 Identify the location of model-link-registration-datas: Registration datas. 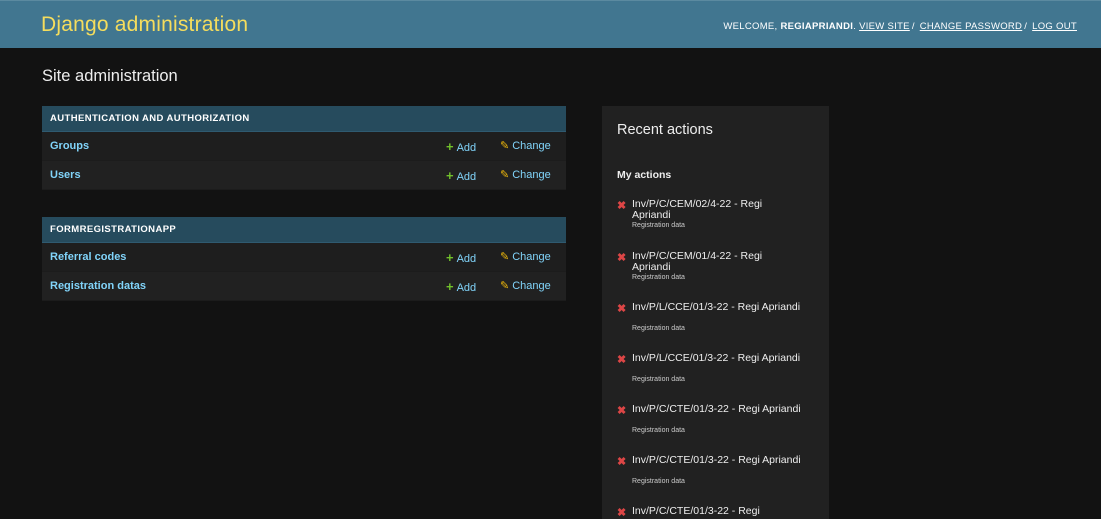
(98, 286).